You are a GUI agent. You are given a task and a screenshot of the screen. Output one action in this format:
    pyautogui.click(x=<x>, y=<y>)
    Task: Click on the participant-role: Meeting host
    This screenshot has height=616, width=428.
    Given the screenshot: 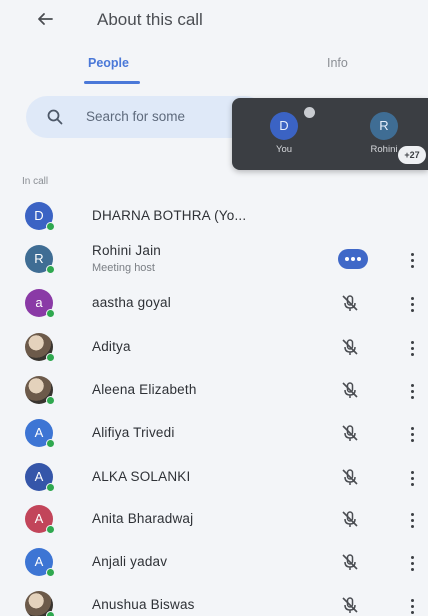 What is the action you would take?
    pyautogui.click(x=123, y=268)
    